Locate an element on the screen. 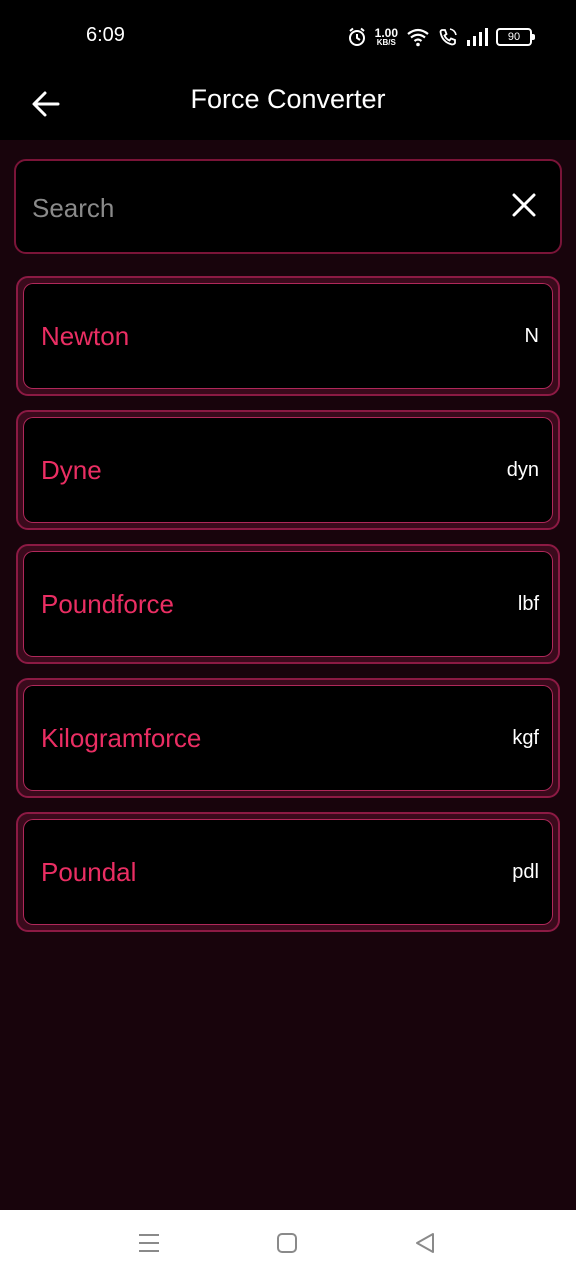 This screenshot has height=1280, width=576. battery-level: 90 is located at coordinates (514, 37).